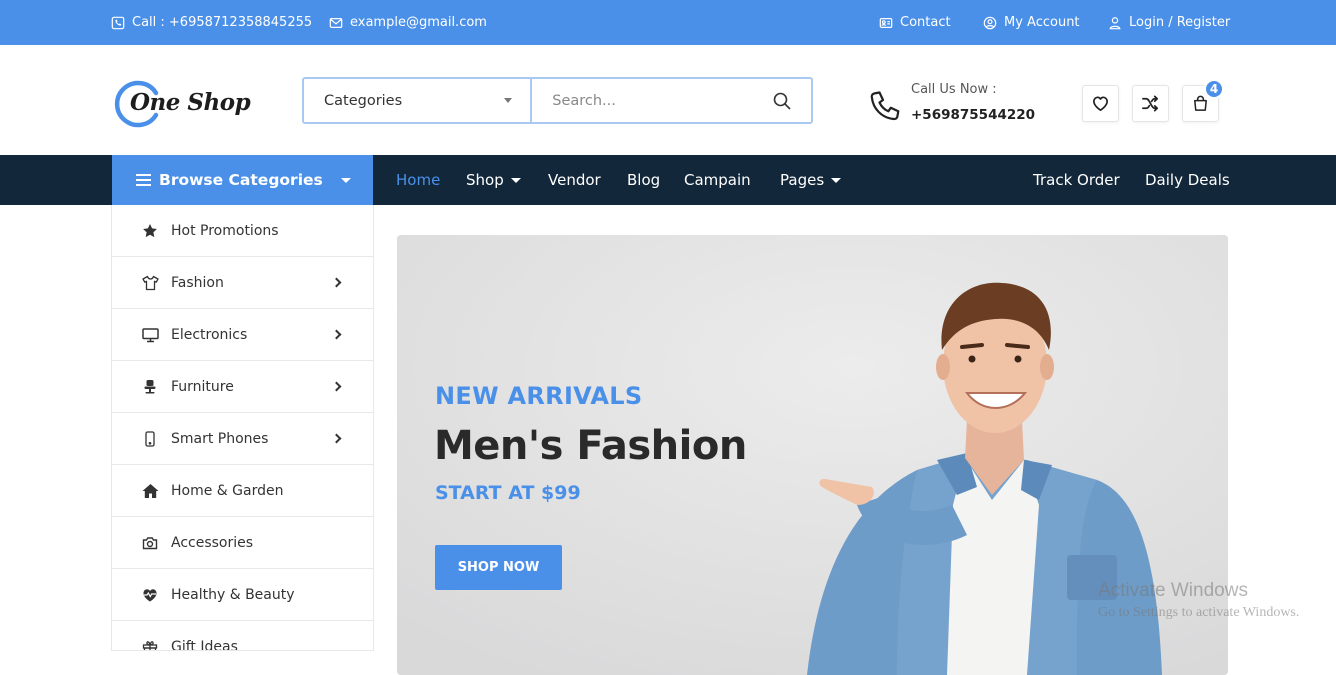 The height and width of the screenshot is (675, 1336). I want to click on heart-icon, so click(1100, 104).